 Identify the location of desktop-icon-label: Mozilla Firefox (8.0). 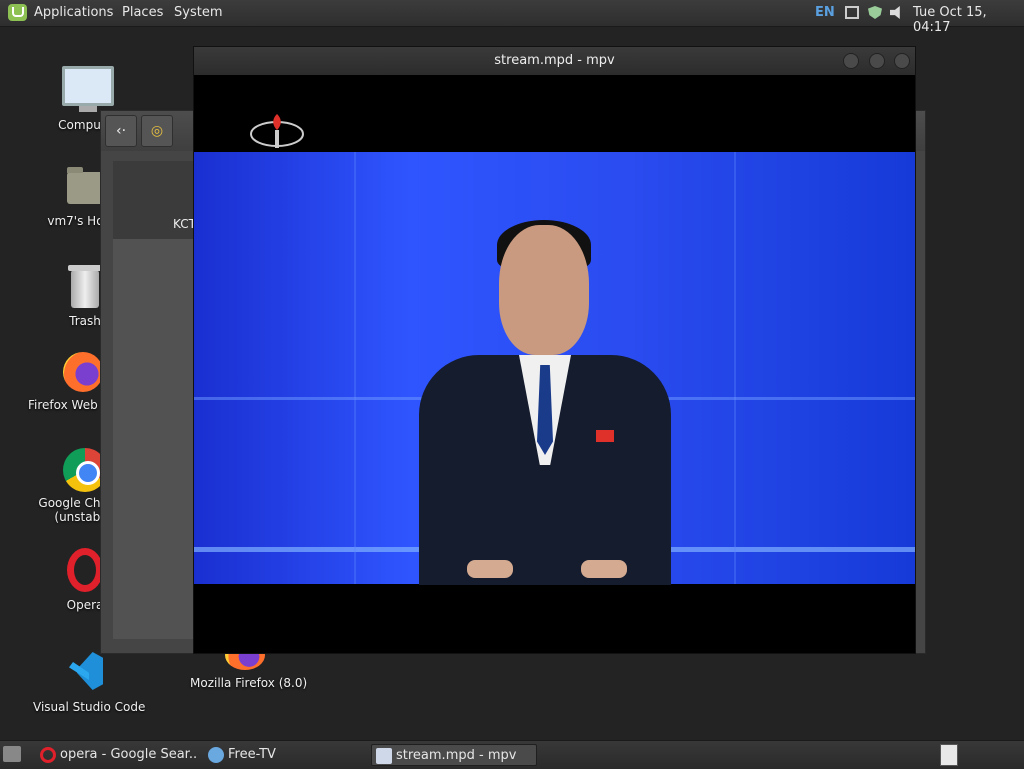
(249, 683).